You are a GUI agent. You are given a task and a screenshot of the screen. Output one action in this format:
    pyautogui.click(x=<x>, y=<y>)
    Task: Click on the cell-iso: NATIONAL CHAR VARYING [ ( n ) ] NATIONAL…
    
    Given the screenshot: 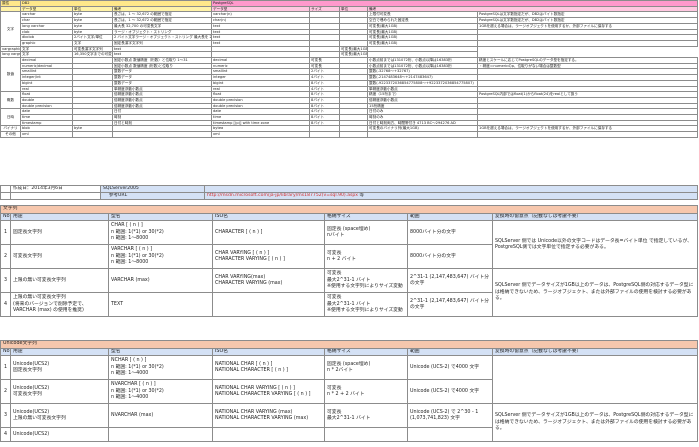 What is the action you would take?
    pyautogui.click(x=268, y=392)
    